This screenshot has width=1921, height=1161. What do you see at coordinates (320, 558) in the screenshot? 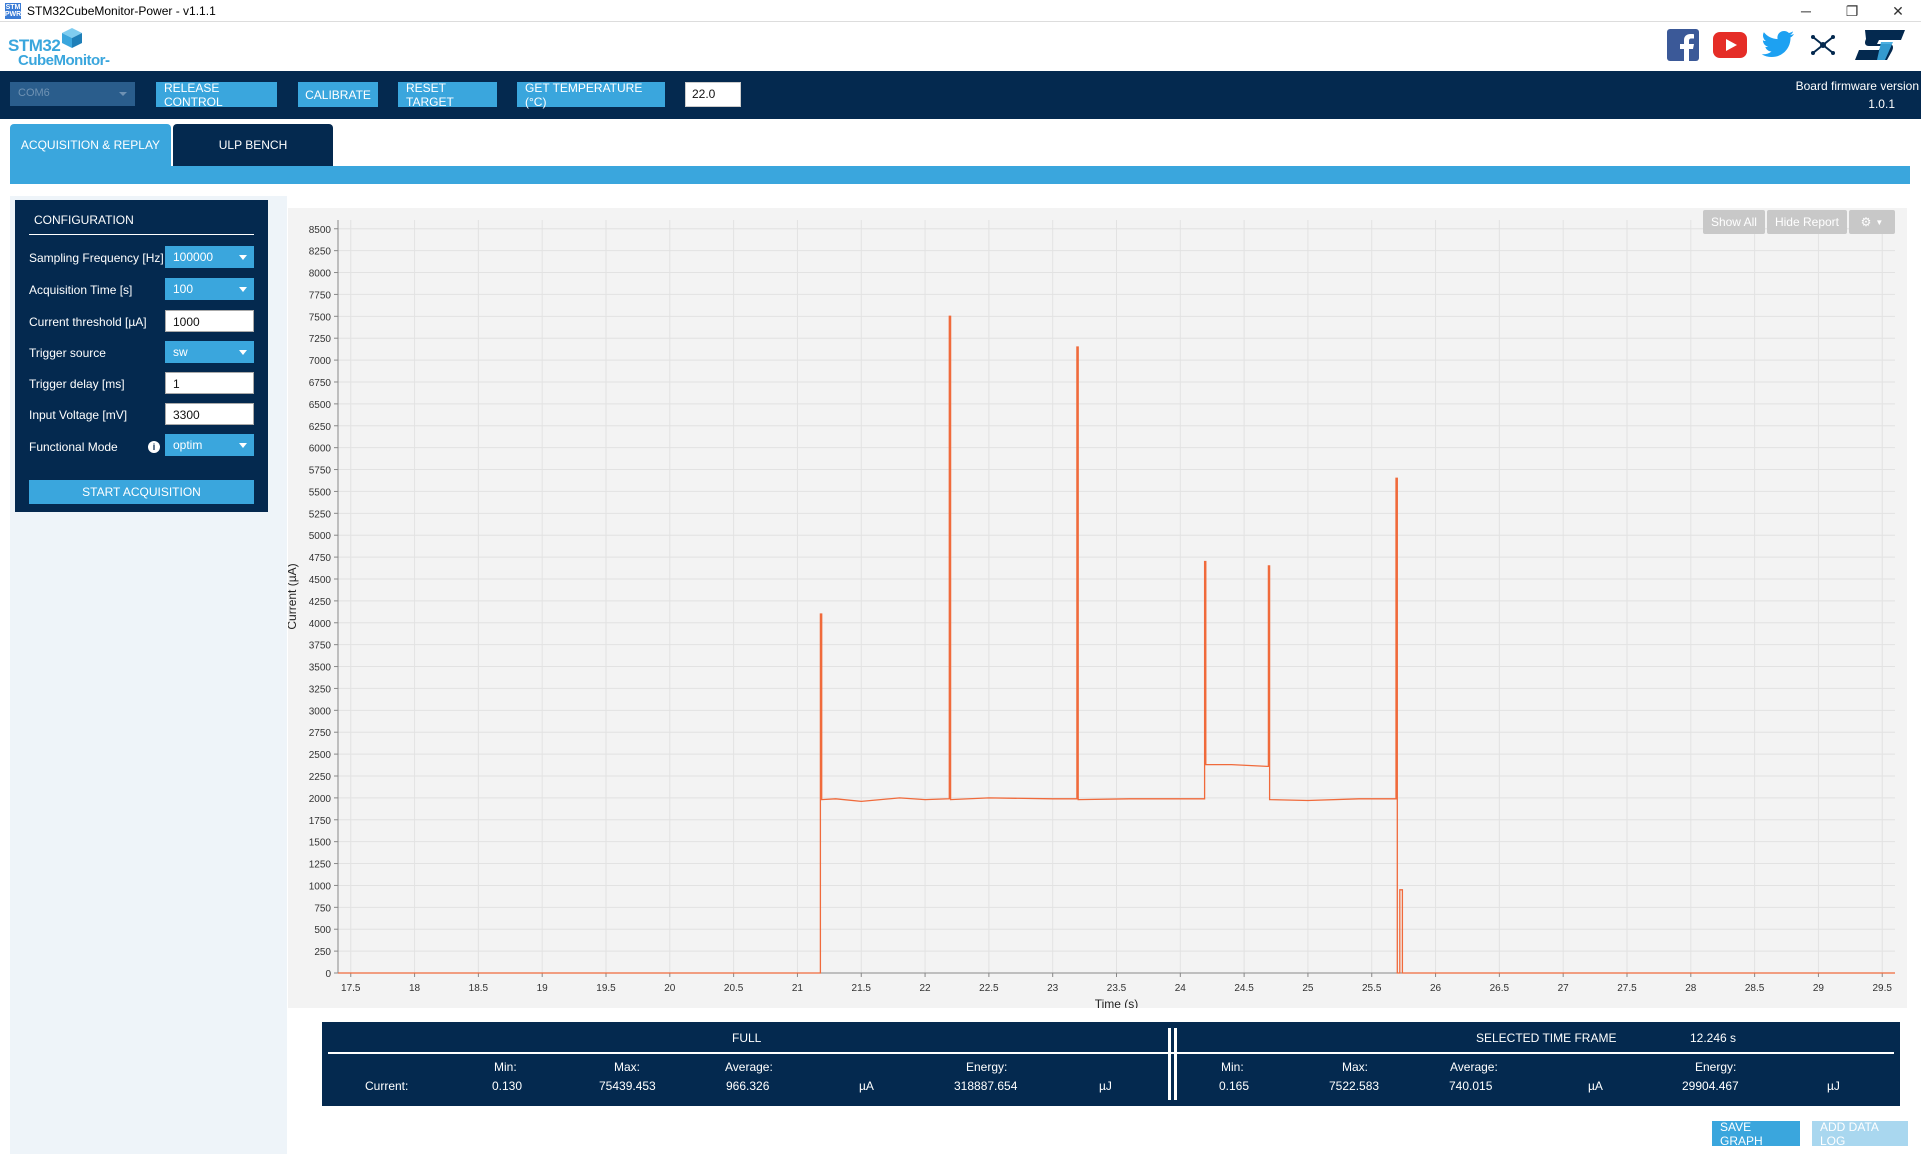
I see `y-tick-label: 4750` at bounding box center [320, 558].